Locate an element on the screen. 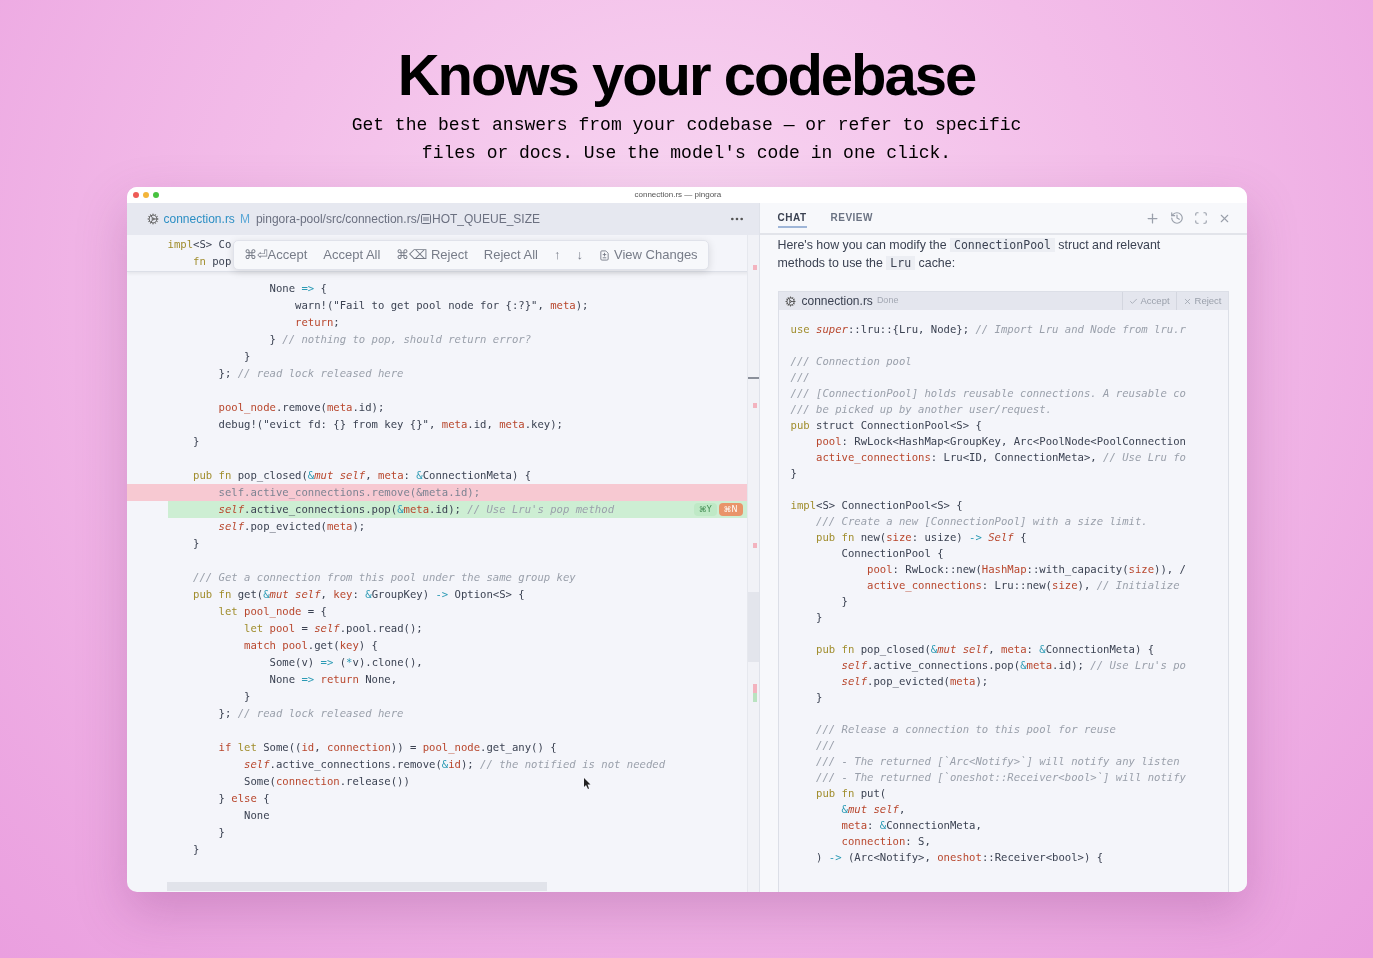 The image size is (1373, 958). toolbar-button: Reject All is located at coordinates (510, 255).